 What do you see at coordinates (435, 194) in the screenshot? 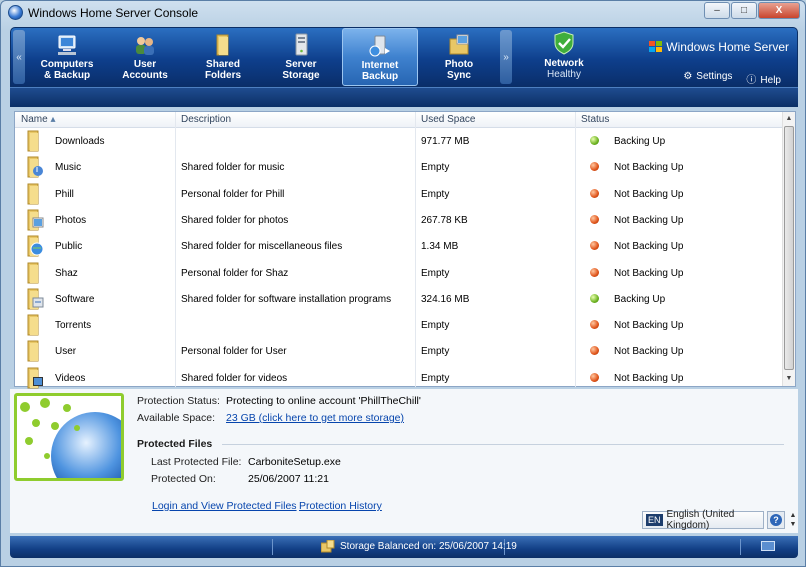
I see `folder-used-space: Empty` at bounding box center [435, 194].